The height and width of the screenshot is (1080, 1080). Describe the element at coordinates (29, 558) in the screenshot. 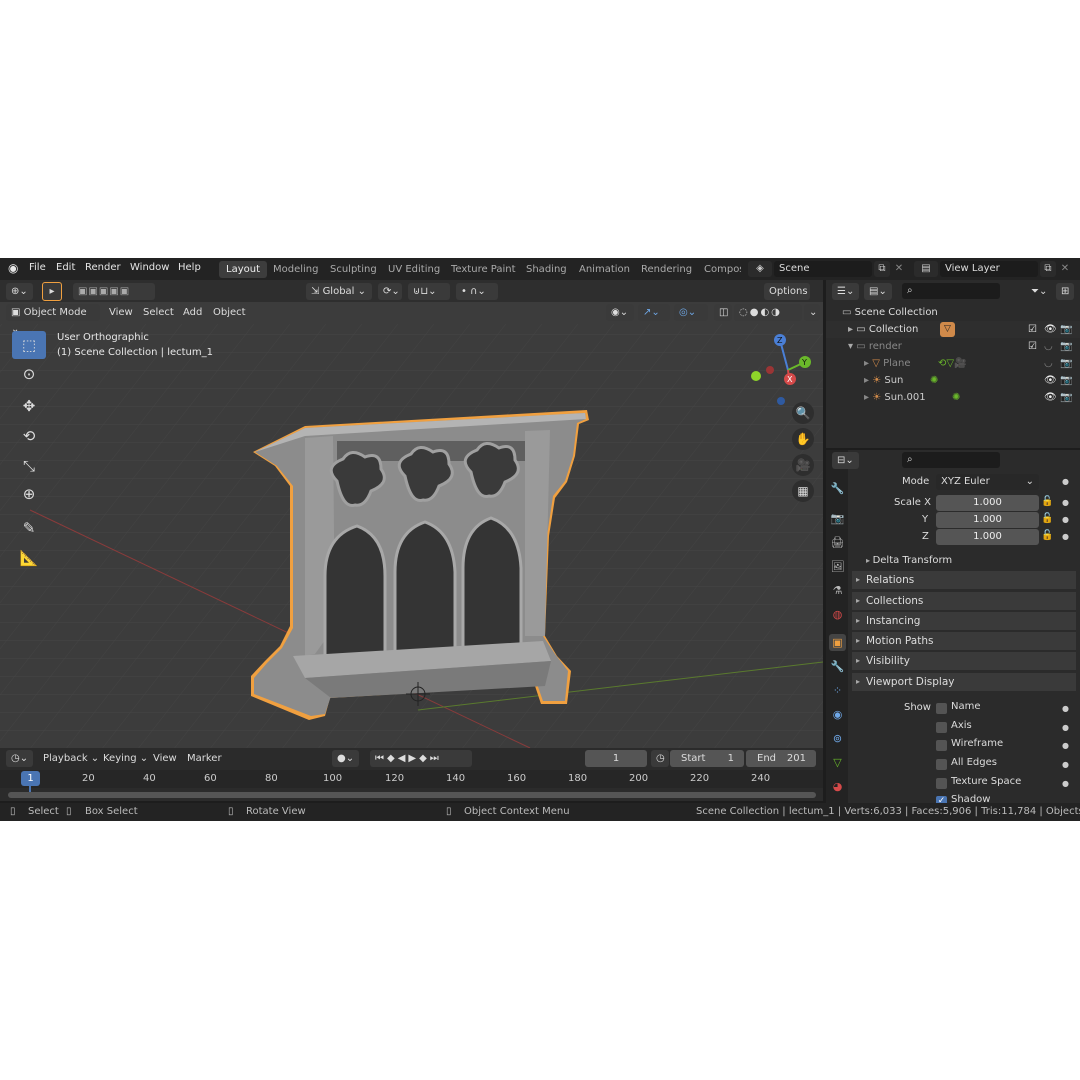

I see `measure-tool-icon: 📐` at that location.